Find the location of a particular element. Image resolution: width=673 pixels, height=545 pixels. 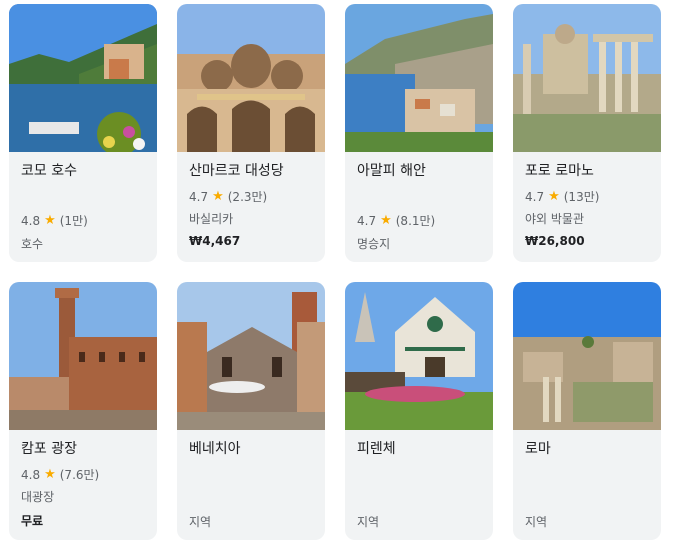

place-price: ₩26,800 is located at coordinates (555, 241).